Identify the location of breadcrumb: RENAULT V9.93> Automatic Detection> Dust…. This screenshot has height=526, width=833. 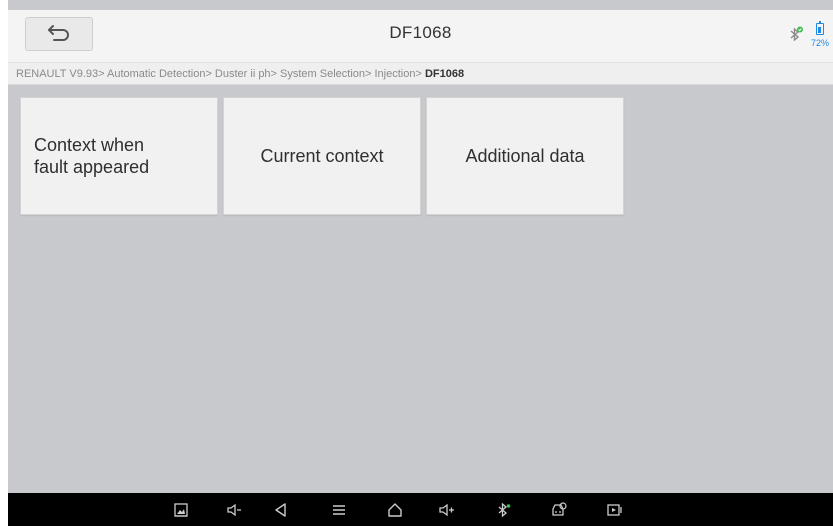
(420, 74).